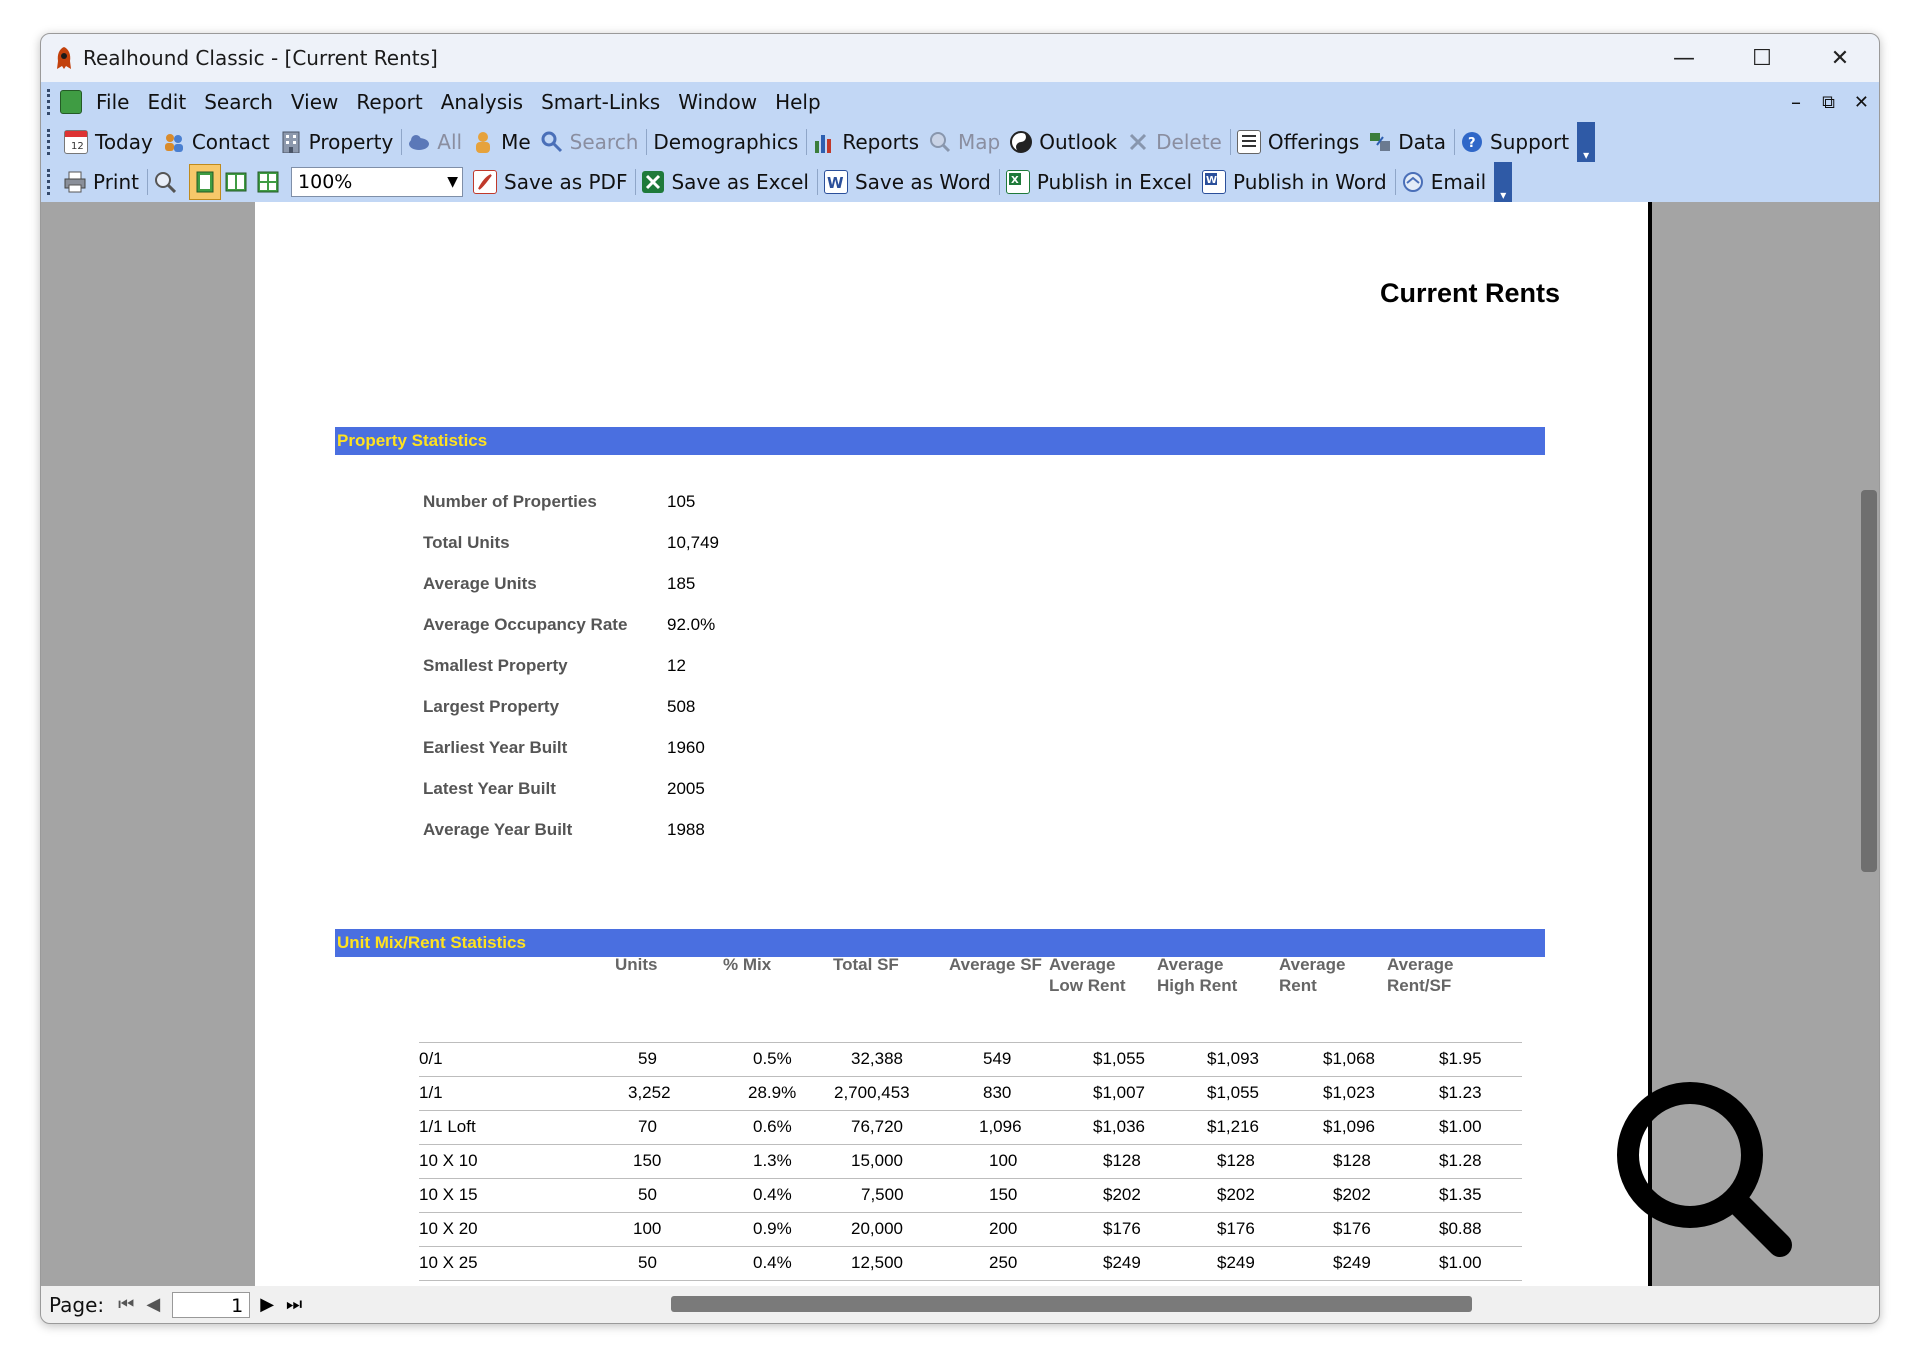 This screenshot has width=1918, height=1368. Describe the element at coordinates (1211, 180) in the screenshot. I see `svg-text: W` at that location.